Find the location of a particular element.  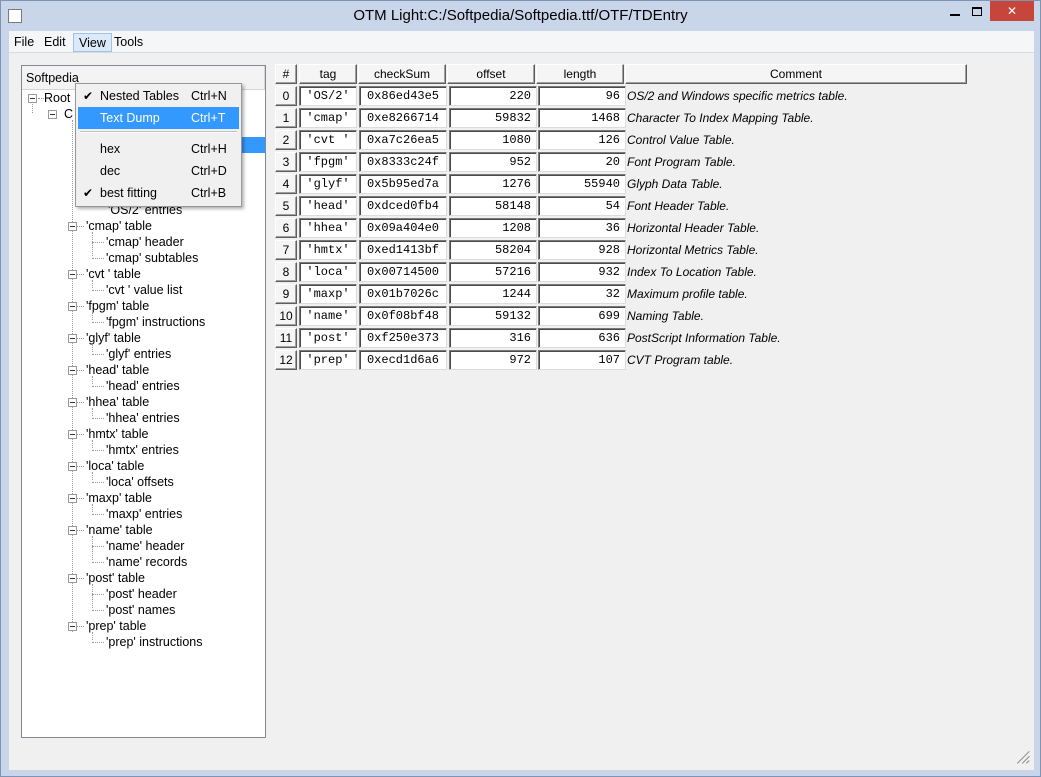

cell-checksum: 0x86ed43e5 is located at coordinates (403, 96).